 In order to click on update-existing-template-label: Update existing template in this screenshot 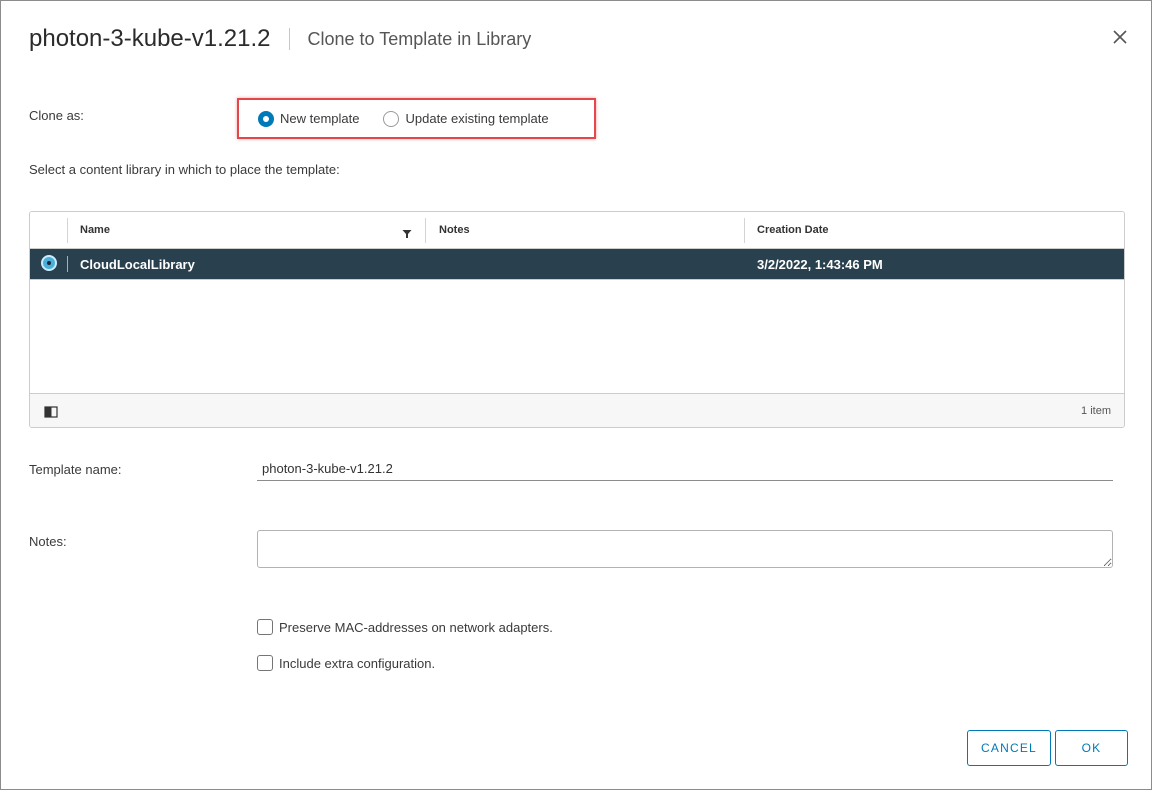, I will do `click(477, 118)`.